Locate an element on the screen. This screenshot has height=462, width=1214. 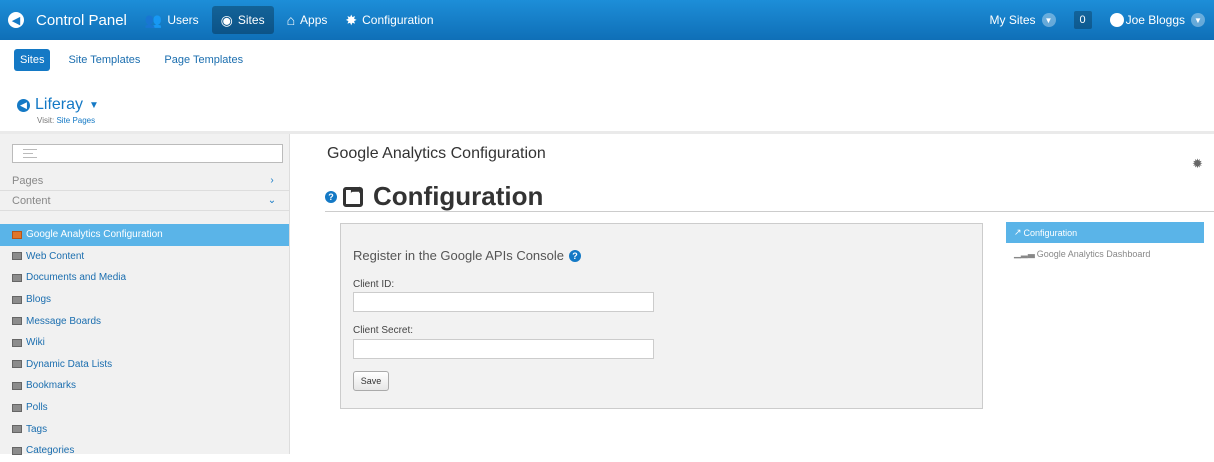
dynamic-data-lists-icon is located at coordinates (17, 364).